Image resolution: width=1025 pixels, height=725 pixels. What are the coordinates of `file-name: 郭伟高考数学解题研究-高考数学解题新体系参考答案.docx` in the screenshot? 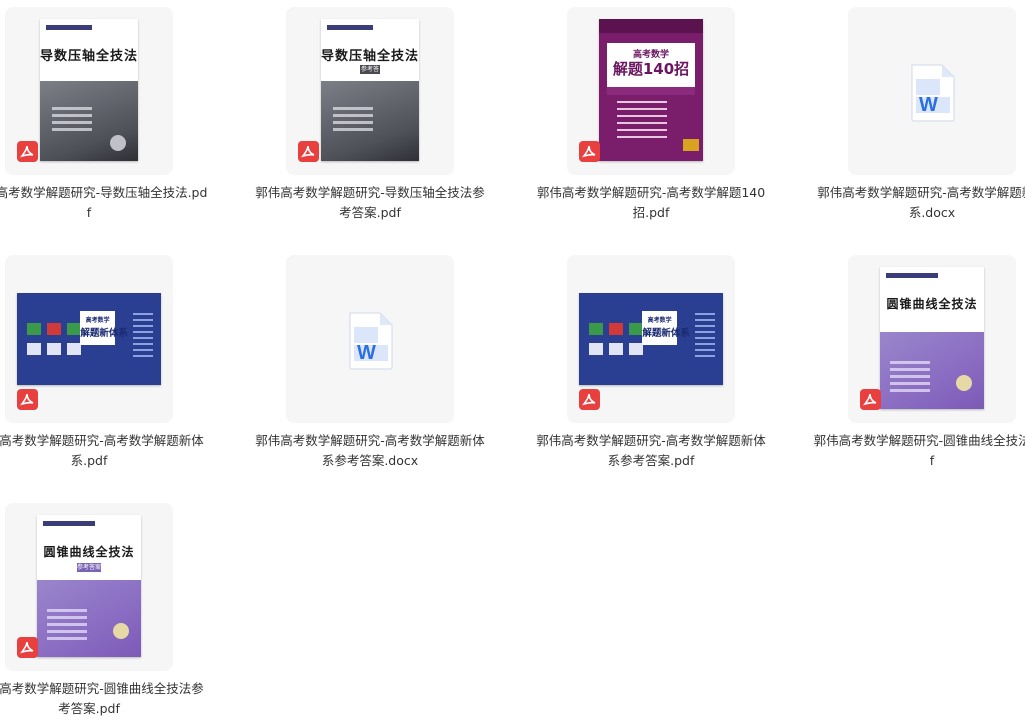 It's located at (370, 451).